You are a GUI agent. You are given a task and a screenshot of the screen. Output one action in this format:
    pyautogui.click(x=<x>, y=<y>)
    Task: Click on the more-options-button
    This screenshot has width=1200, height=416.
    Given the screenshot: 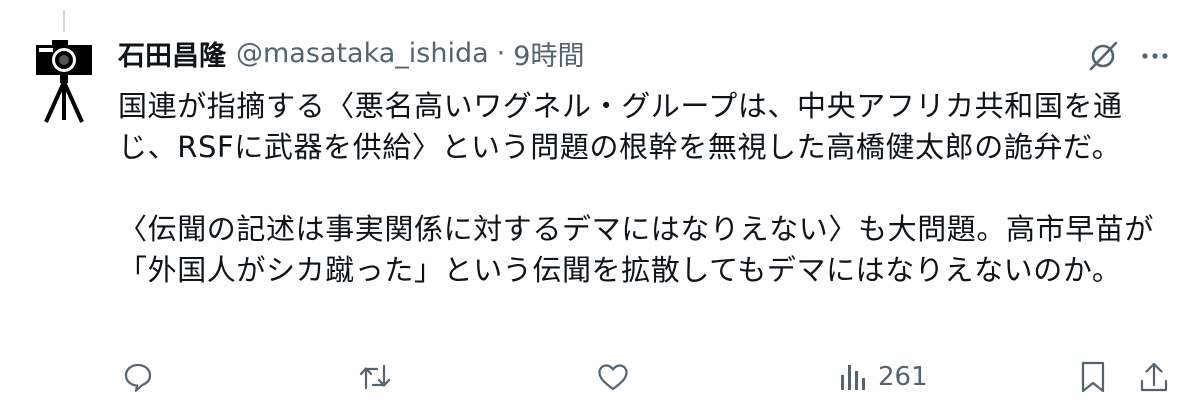 What is the action you would take?
    pyautogui.click(x=1155, y=56)
    